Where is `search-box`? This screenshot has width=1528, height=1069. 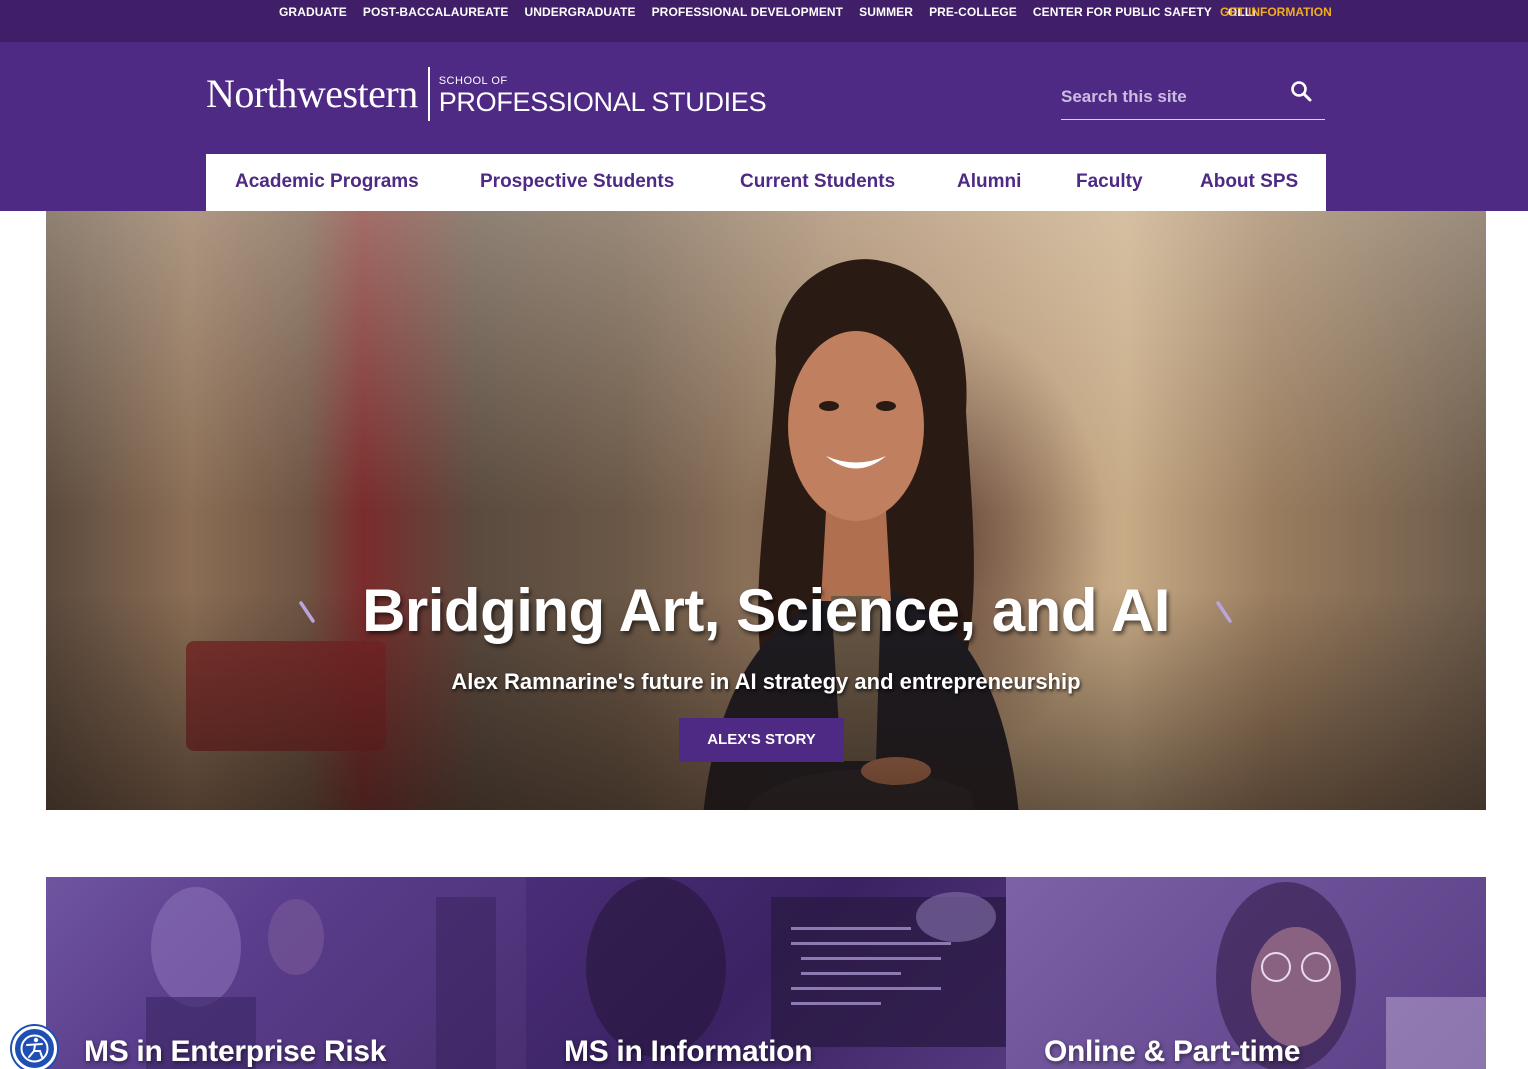
search-box is located at coordinates (1193, 98).